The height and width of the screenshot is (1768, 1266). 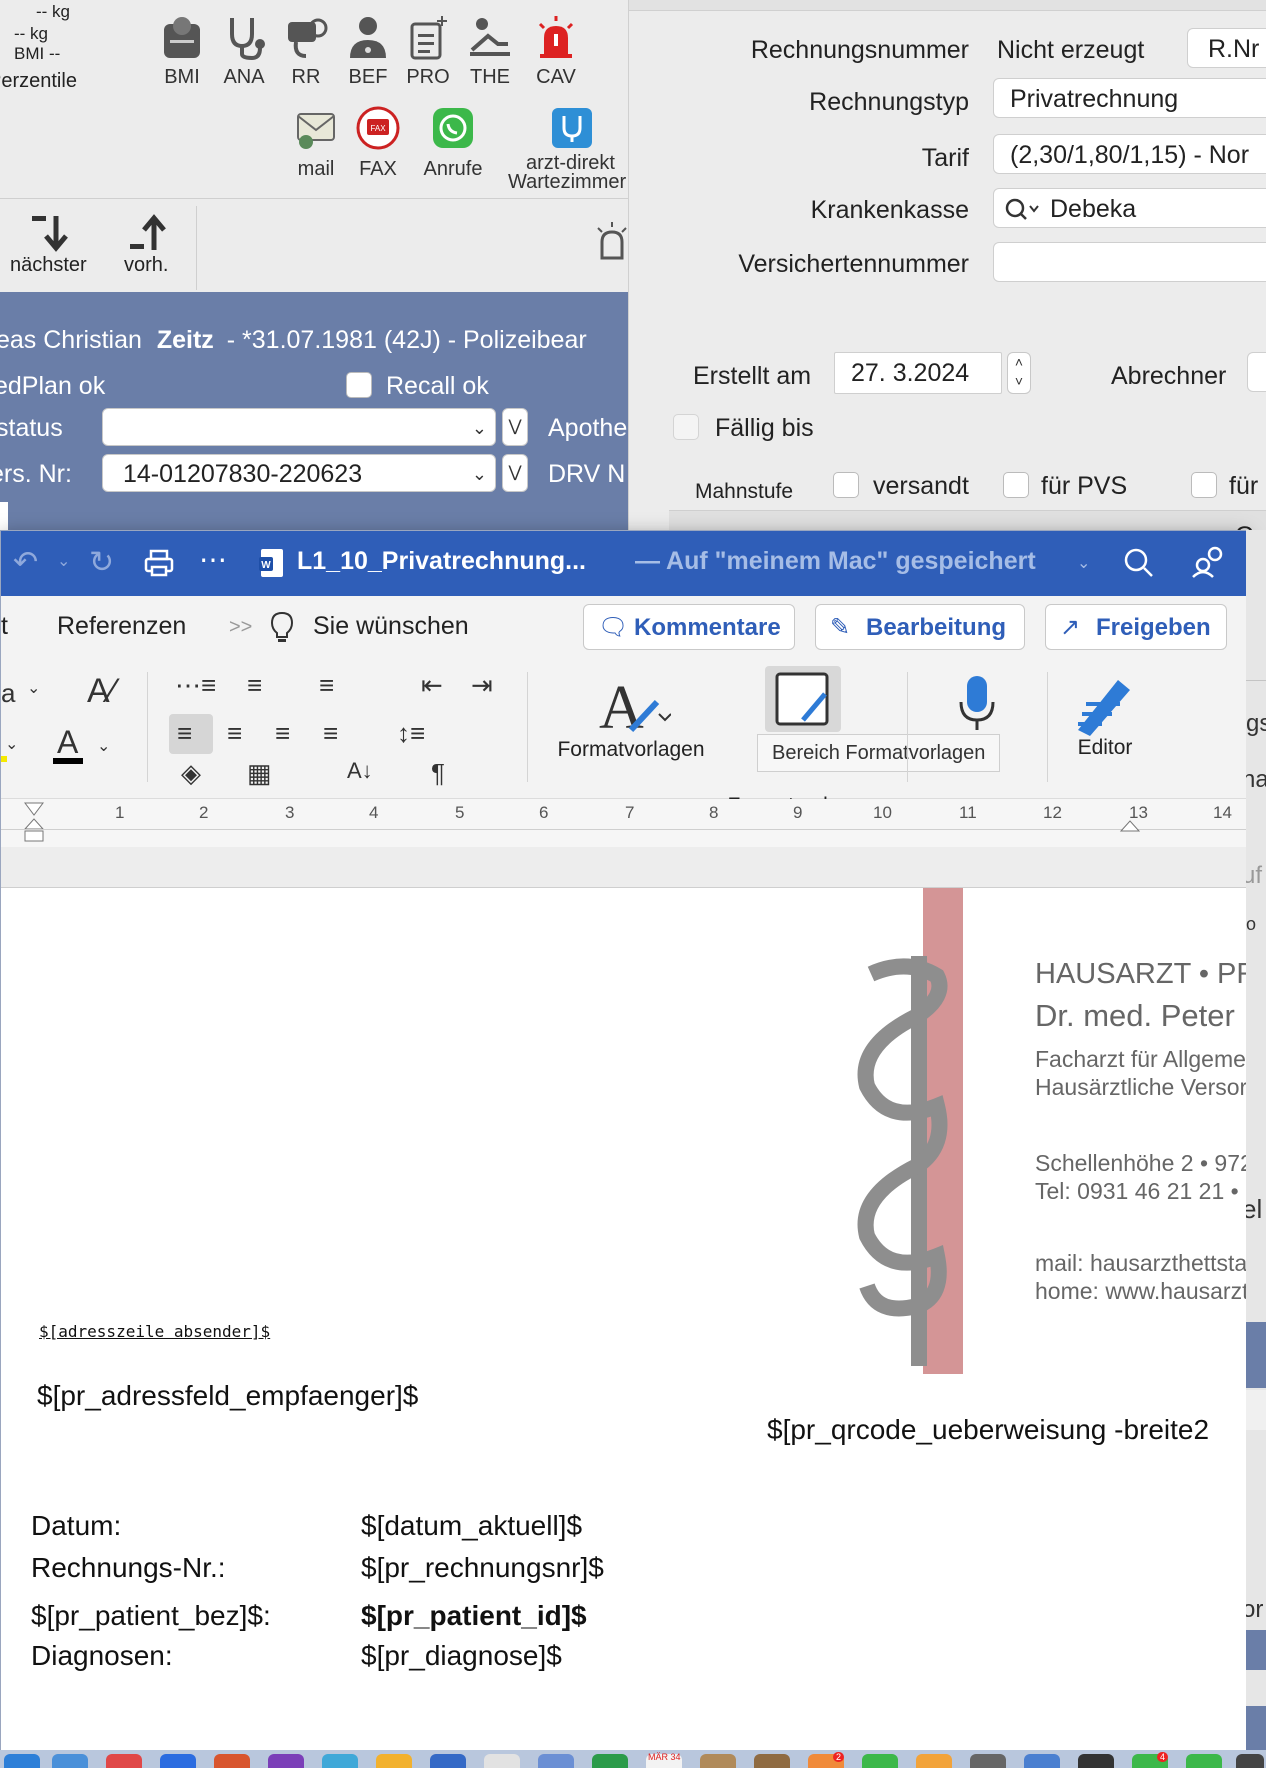 What do you see at coordinates (411, 733) in the screenshot?
I see `line-spacing-icon: ↕≡` at bounding box center [411, 733].